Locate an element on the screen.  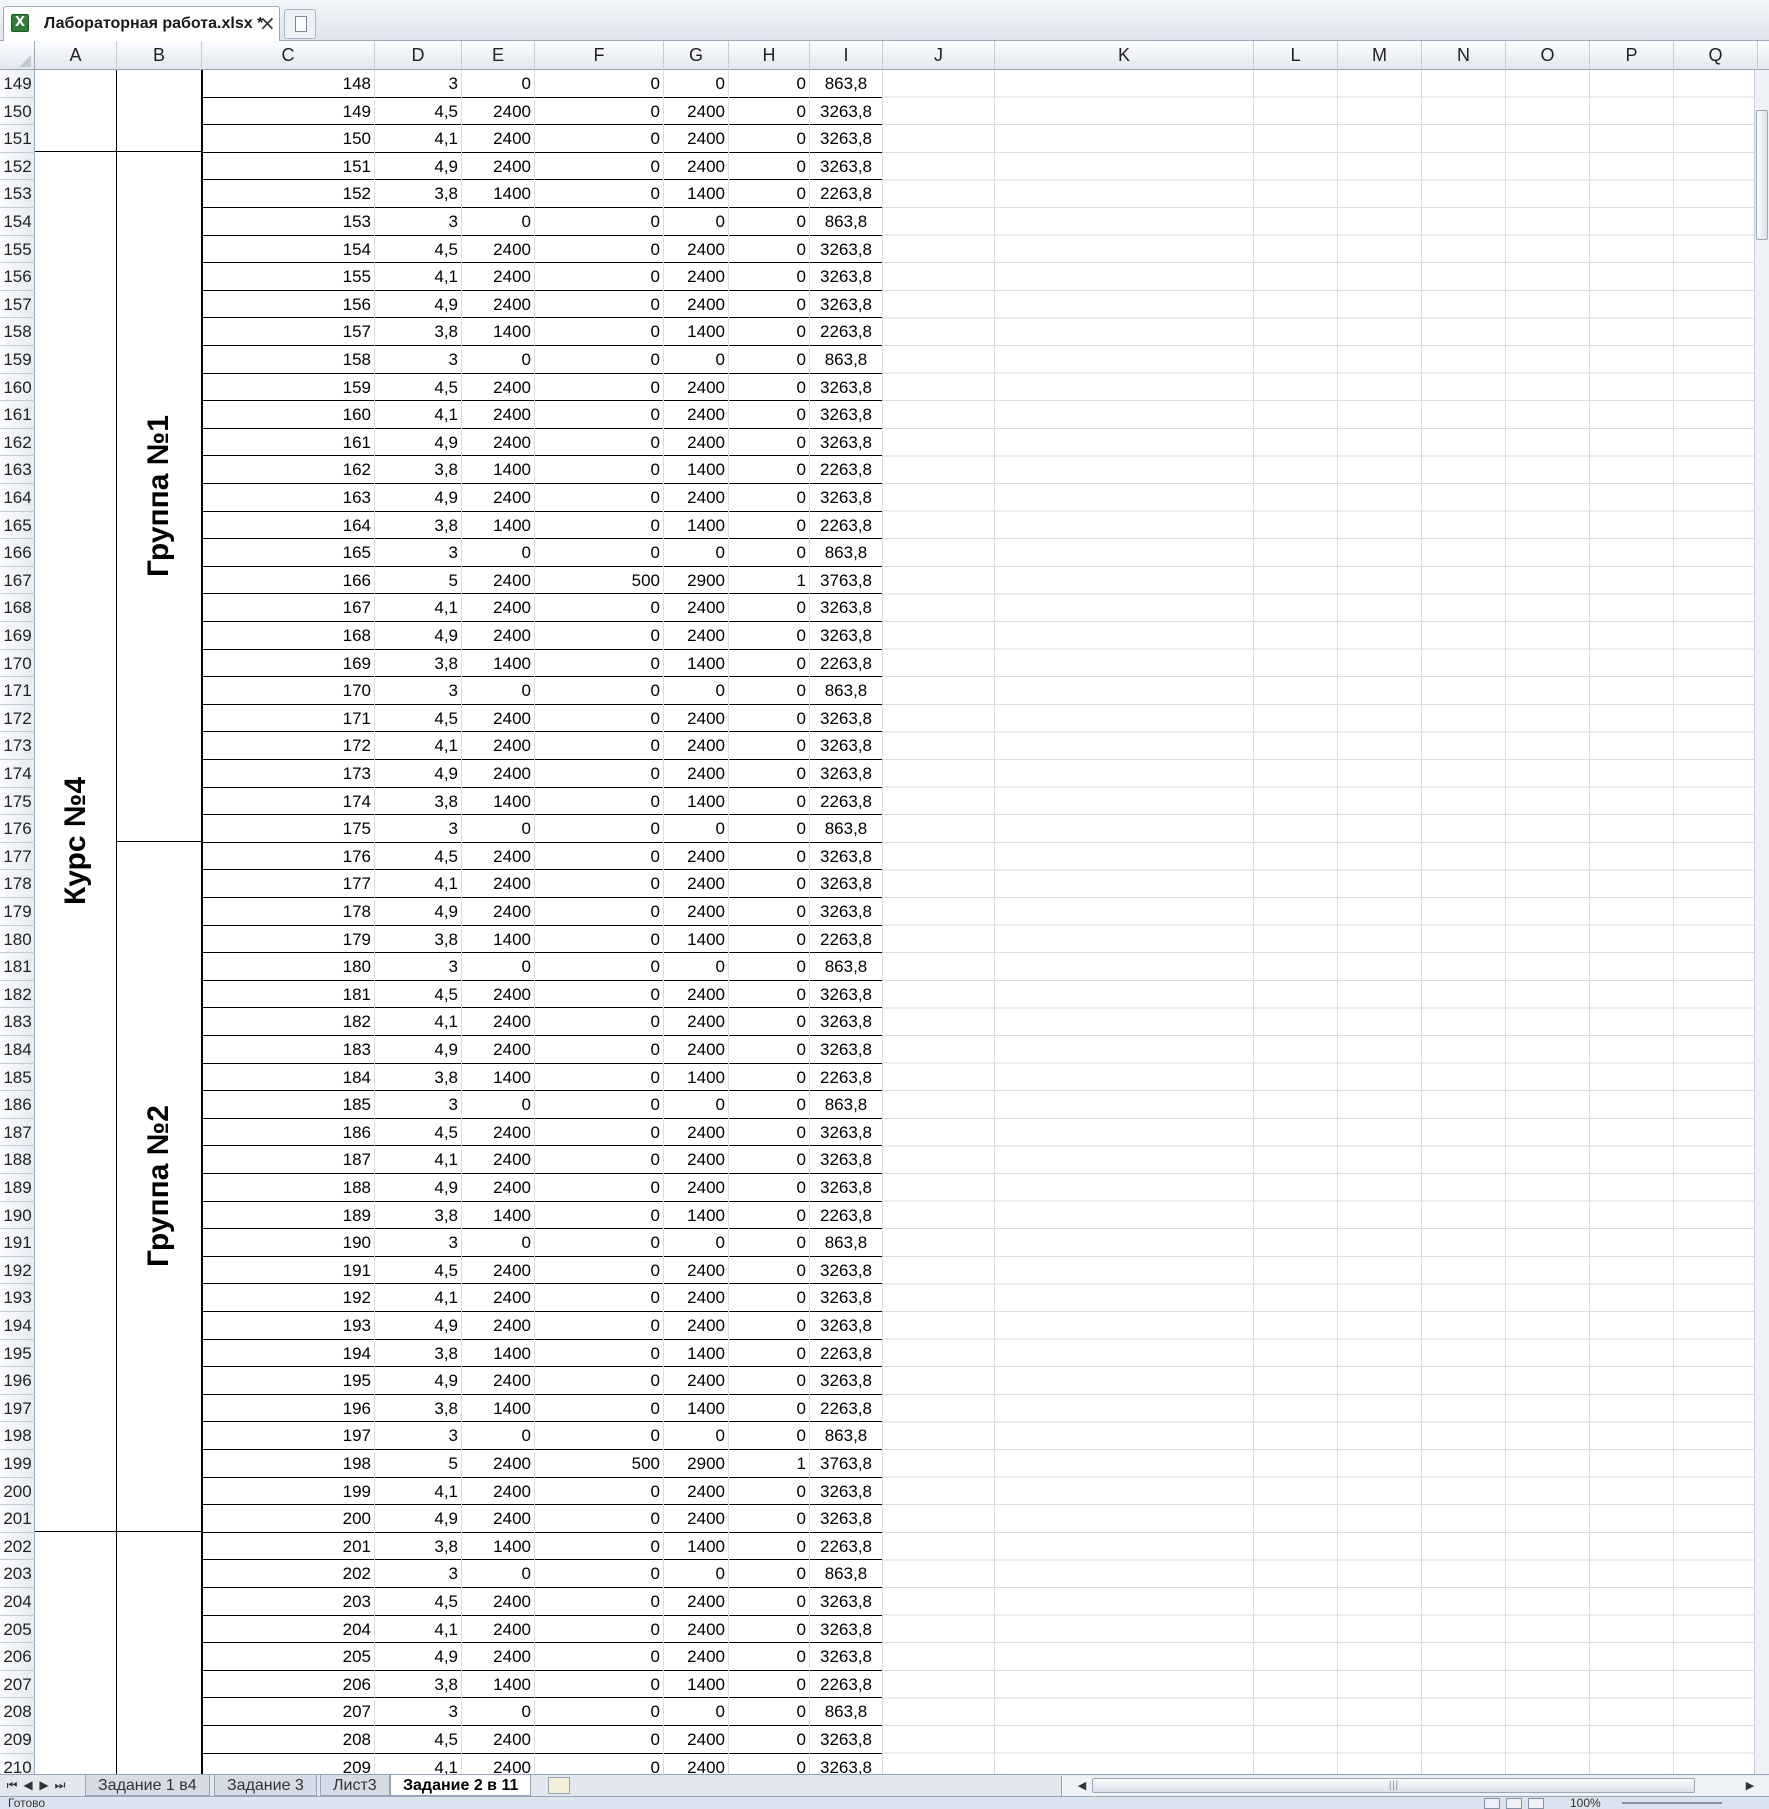
column-header-p: P is located at coordinates (1632, 55).